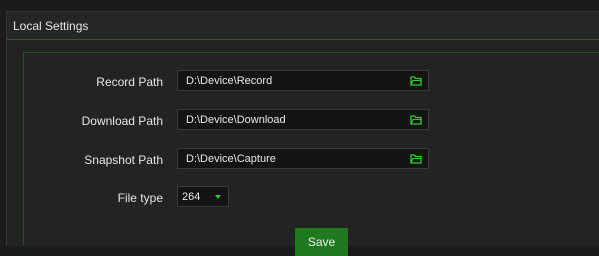 This screenshot has height=256, width=599. I want to click on record-path-row: Record Path D:\Device\Record, so click(244, 83).